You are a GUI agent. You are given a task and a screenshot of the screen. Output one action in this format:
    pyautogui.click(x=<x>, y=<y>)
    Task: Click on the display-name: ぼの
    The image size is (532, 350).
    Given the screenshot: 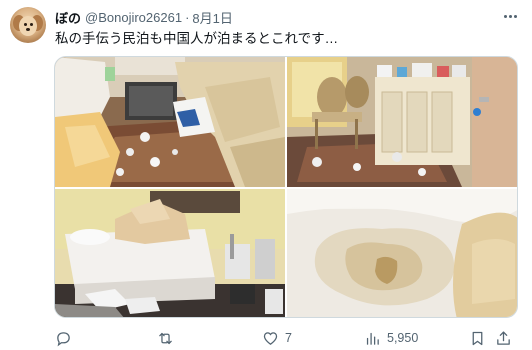 What is the action you would take?
    pyautogui.click(x=68, y=17)
    